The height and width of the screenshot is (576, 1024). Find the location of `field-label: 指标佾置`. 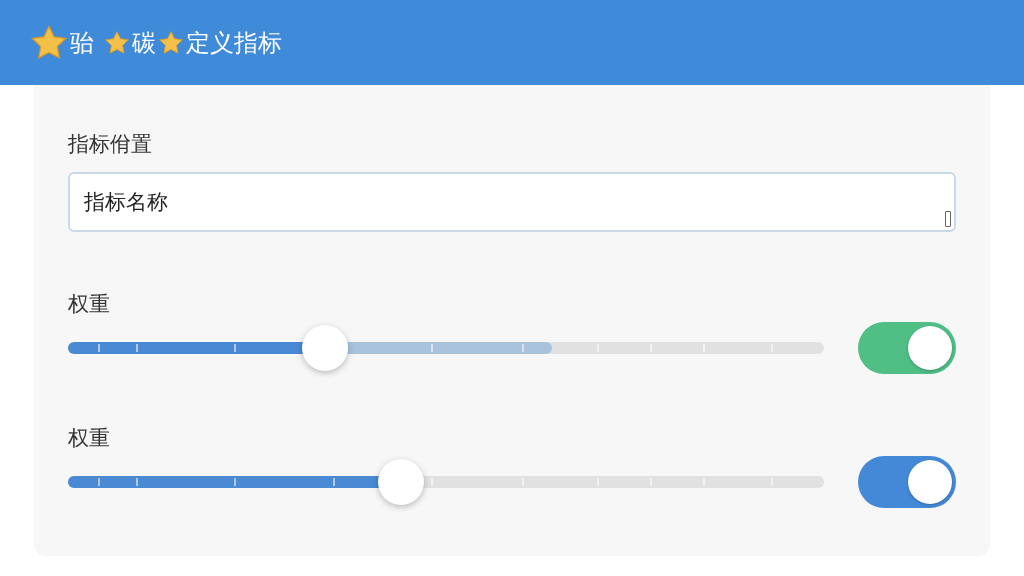

field-label: 指标佾置 is located at coordinates (110, 144).